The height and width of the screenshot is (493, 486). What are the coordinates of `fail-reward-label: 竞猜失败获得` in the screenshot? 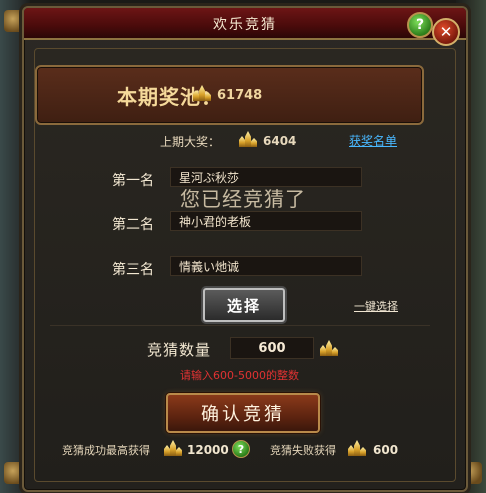 It's located at (303, 450).